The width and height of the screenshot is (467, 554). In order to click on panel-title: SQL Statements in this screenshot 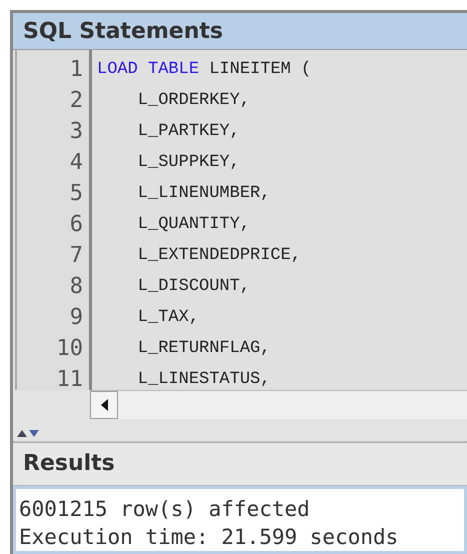, I will do `click(123, 31)`.